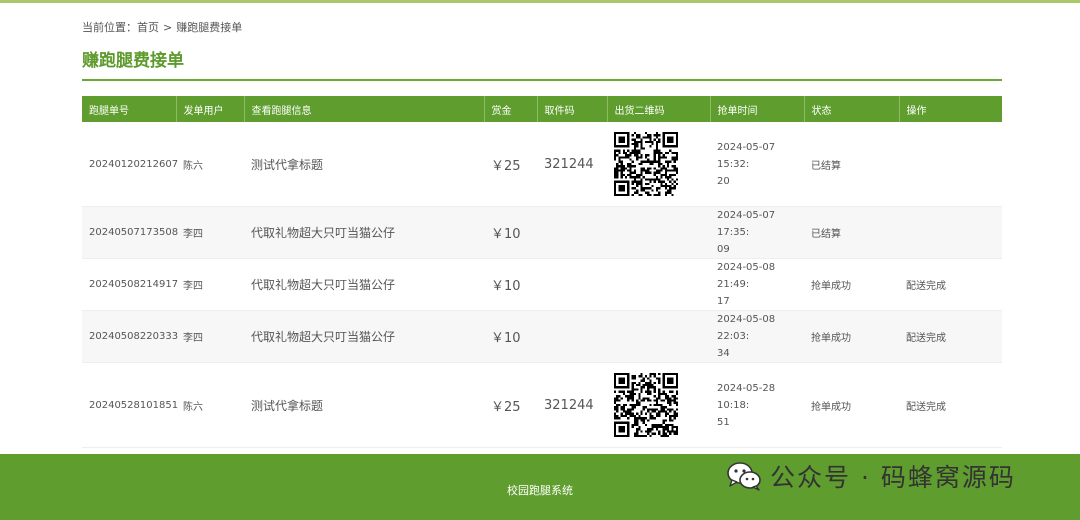 This screenshot has height=520, width=1080. I want to click on grab-time-line2: 17, so click(723, 301).